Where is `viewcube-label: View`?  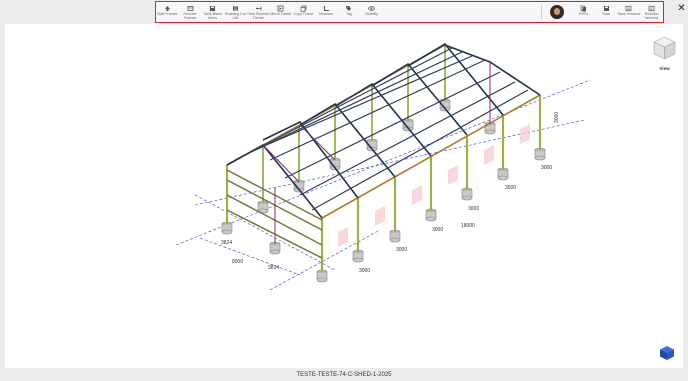 viewcube-label: View is located at coordinates (664, 68).